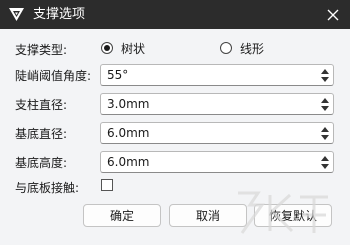 The image size is (350, 245). Describe the element at coordinates (226, 48) in the screenshot. I see `radio-linear-button` at that location.